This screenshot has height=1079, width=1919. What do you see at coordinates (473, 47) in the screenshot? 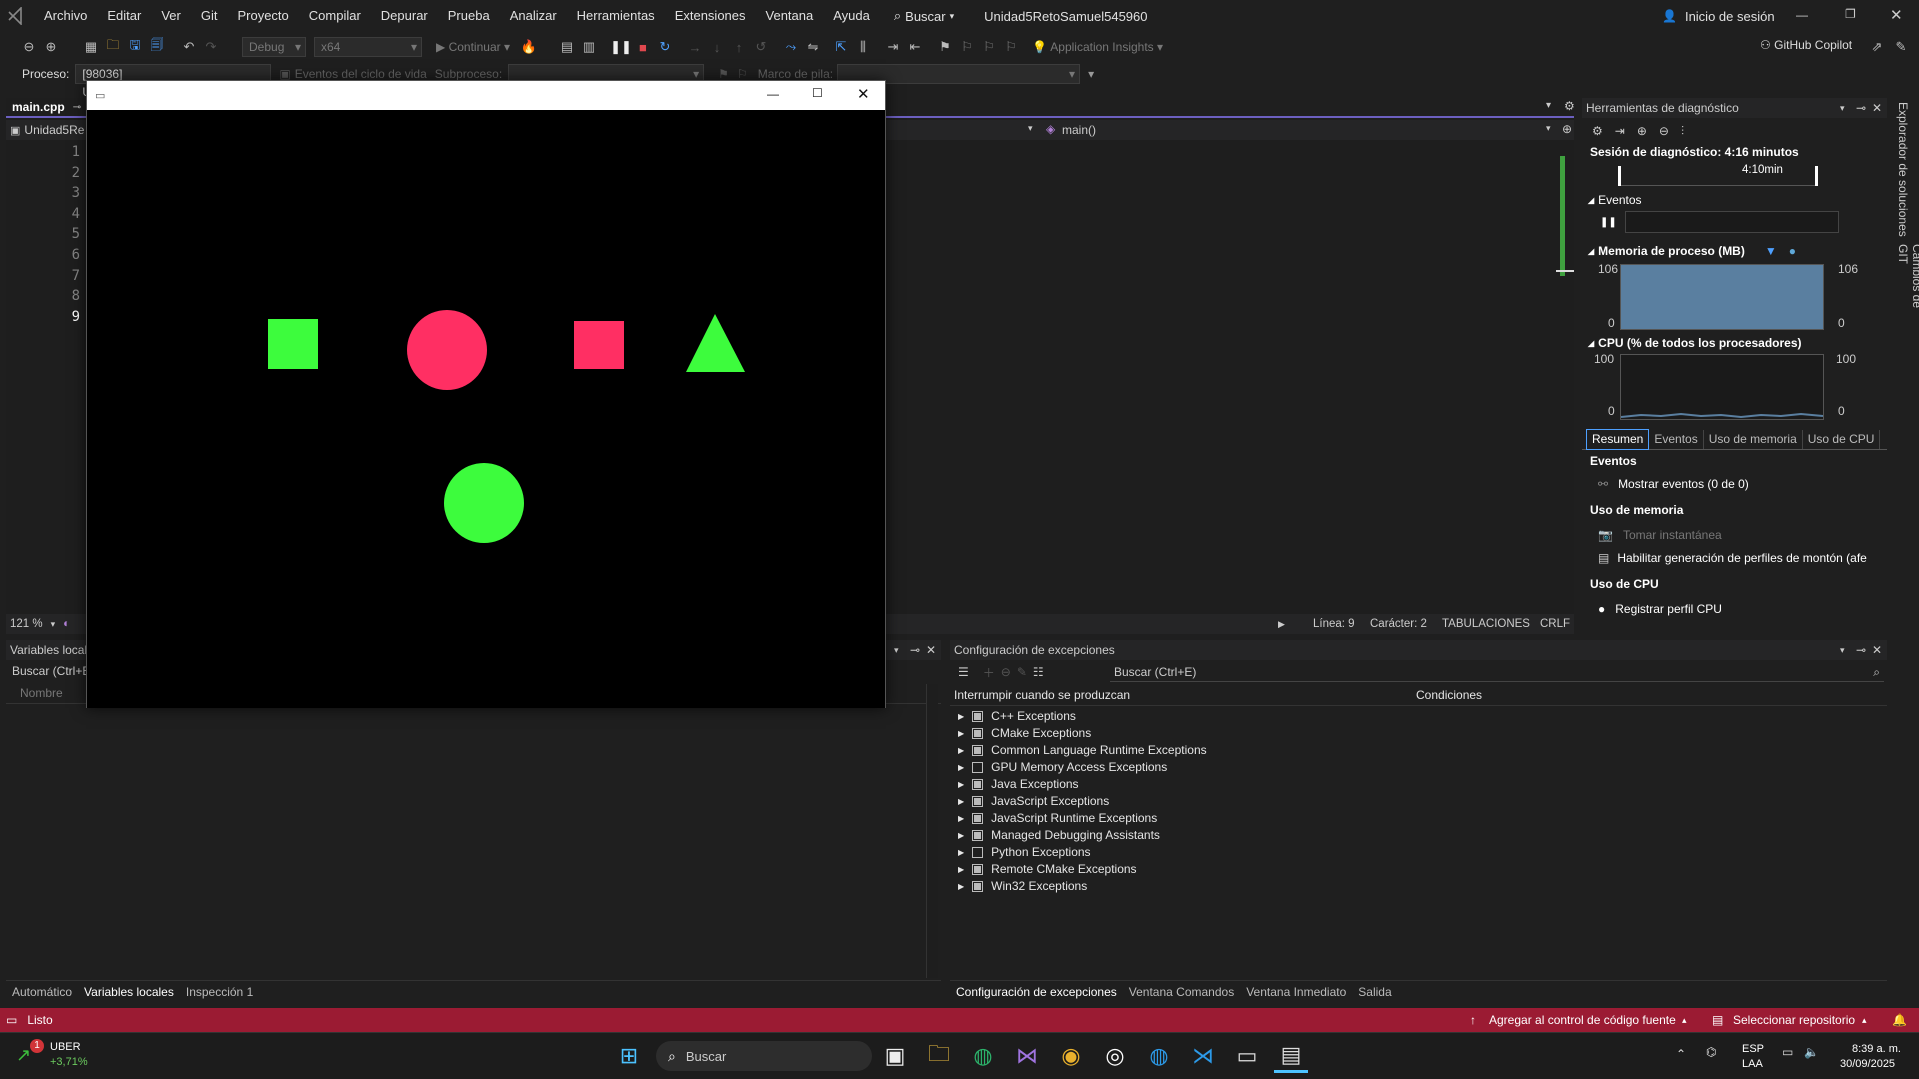
I see `continue-button: ▶ Continuar ▾` at bounding box center [473, 47].